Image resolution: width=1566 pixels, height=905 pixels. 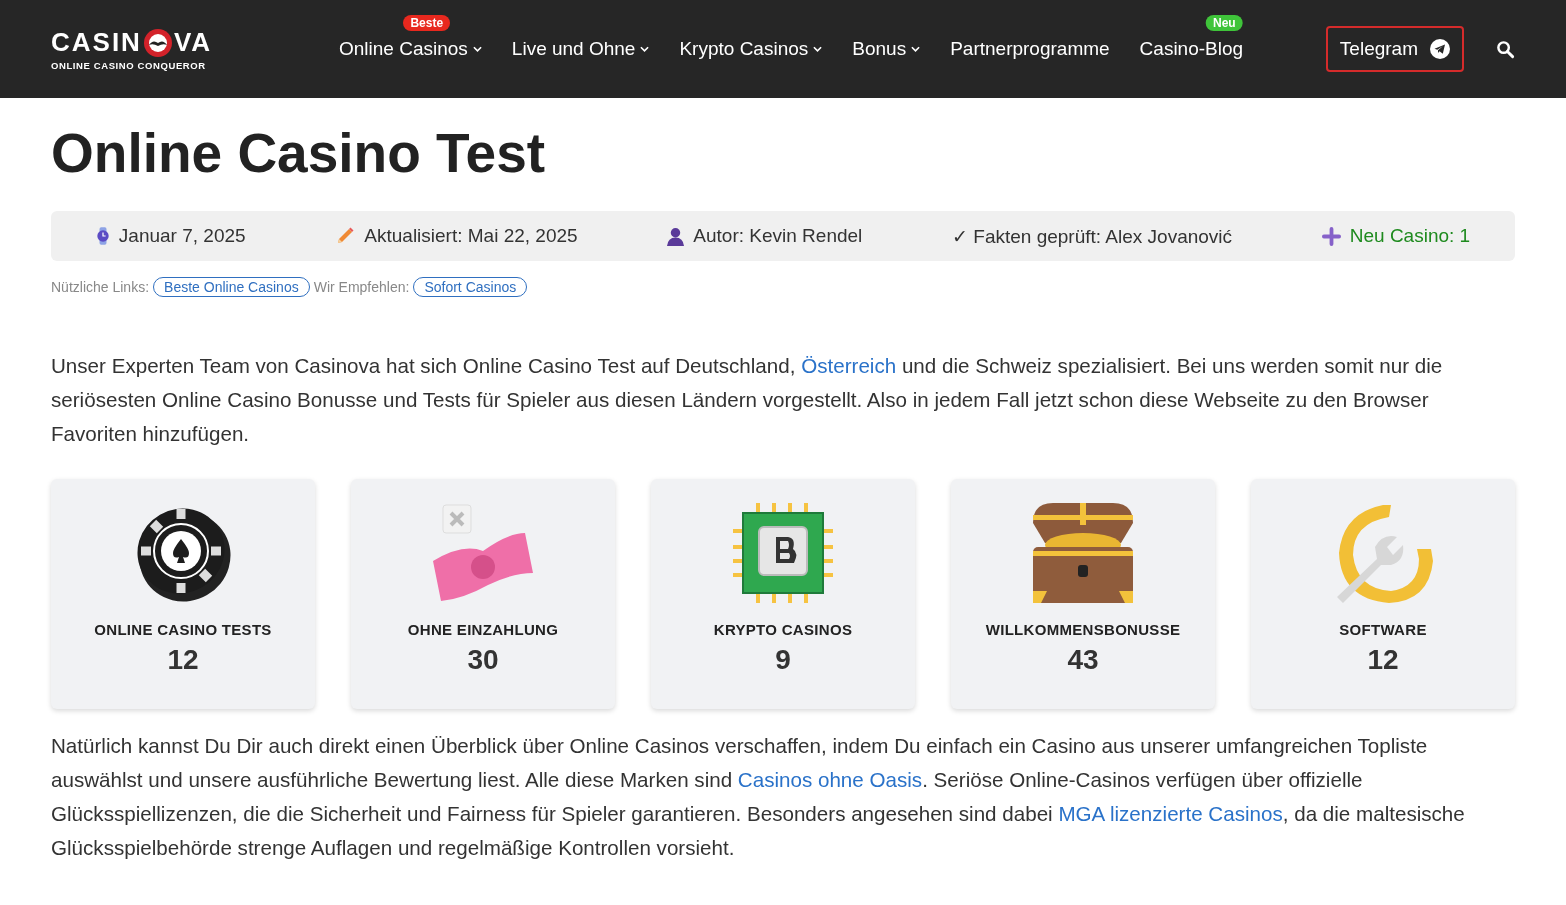 What do you see at coordinates (102, 236) in the screenshot?
I see `watch-icon` at bounding box center [102, 236].